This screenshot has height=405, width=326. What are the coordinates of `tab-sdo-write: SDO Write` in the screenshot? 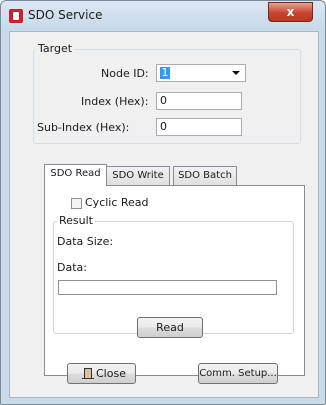 It's located at (138, 175).